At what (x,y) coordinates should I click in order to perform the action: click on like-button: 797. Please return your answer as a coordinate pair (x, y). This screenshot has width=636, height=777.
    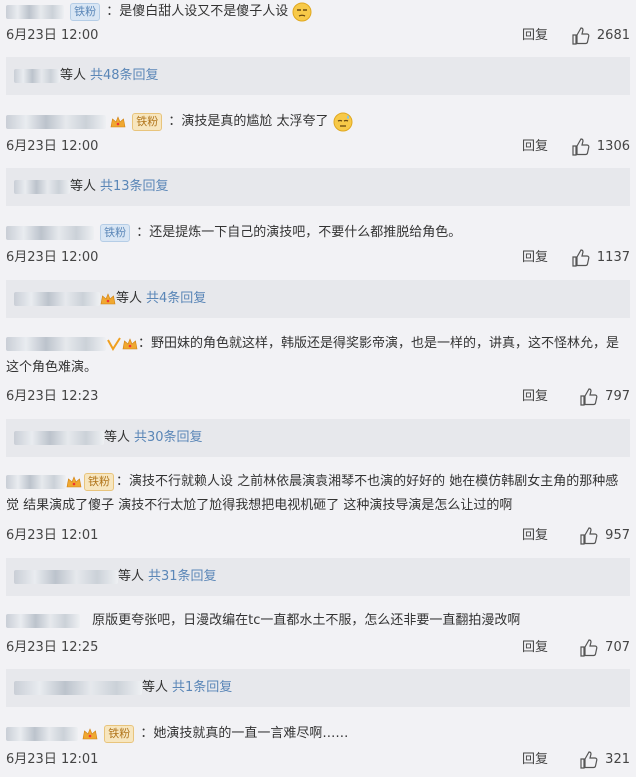
    Looking at the image, I should click on (604, 397).